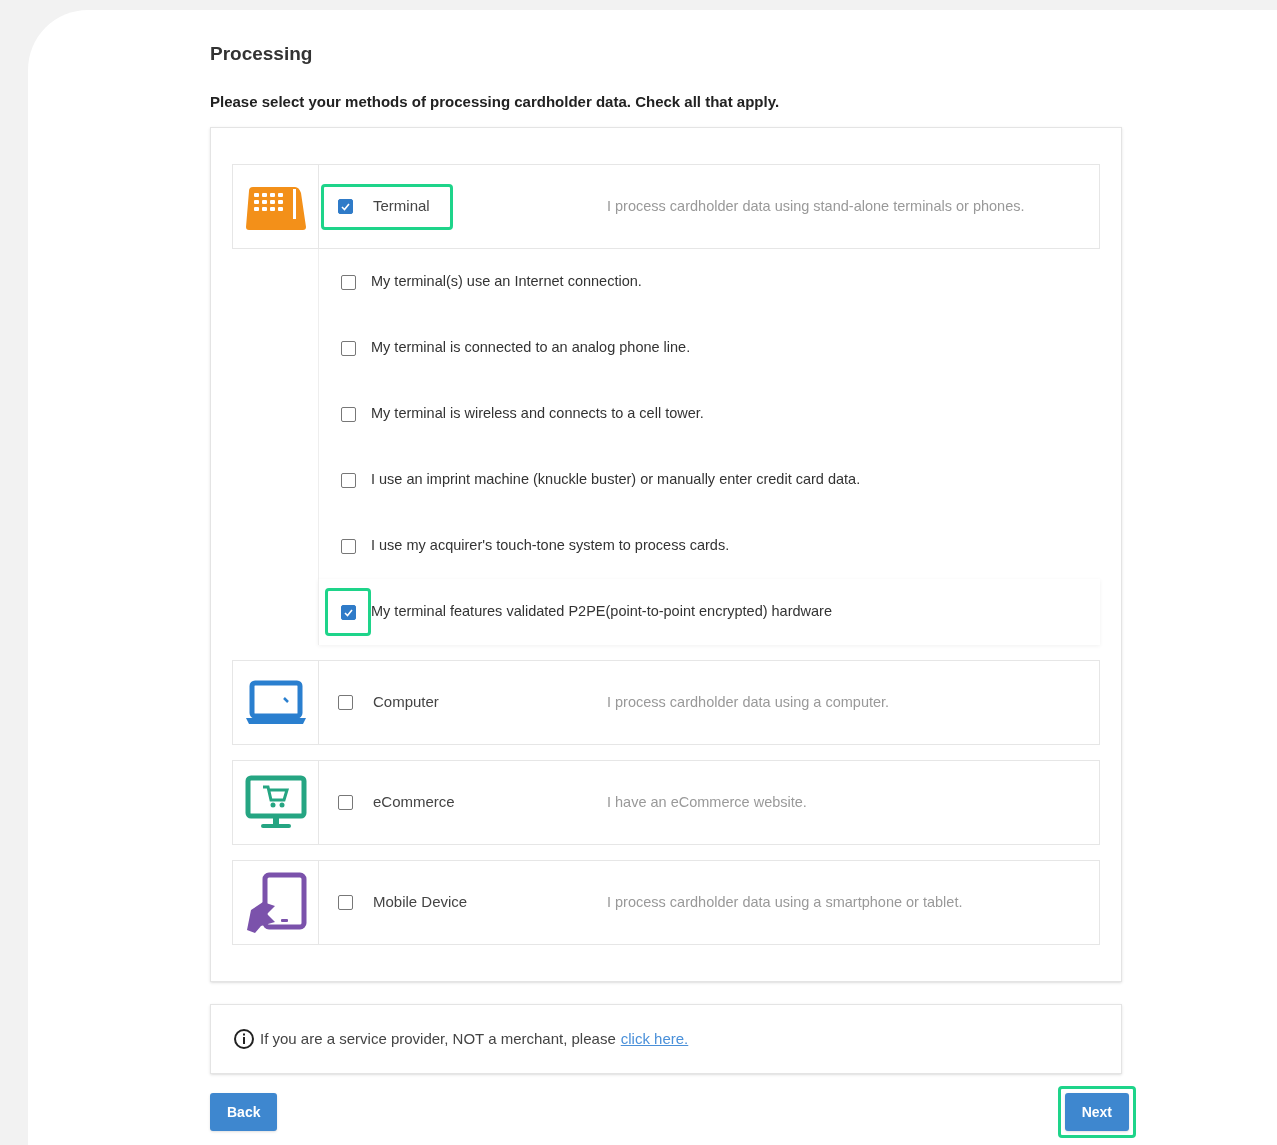 This screenshot has width=1277, height=1145. Describe the element at coordinates (537, 414) in the screenshot. I see `sub-option-label: My terminal is wireless and connects to a cell tower.` at that location.